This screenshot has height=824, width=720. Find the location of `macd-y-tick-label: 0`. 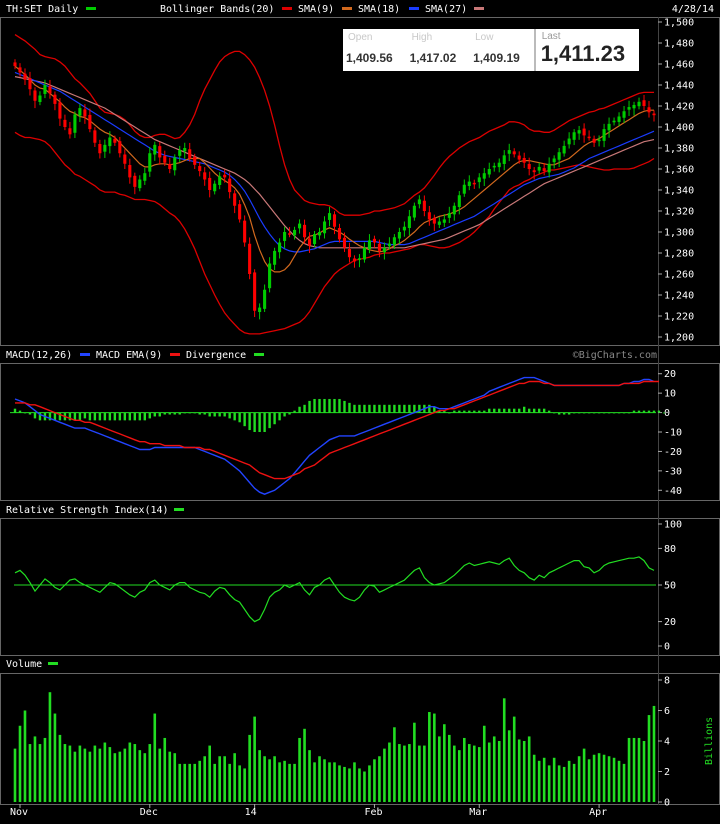

macd-y-tick-label: 0 is located at coordinates (667, 413).